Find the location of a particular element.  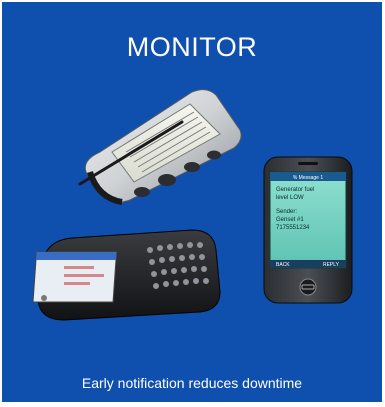

blackberry-device is located at coordinates (126, 275).